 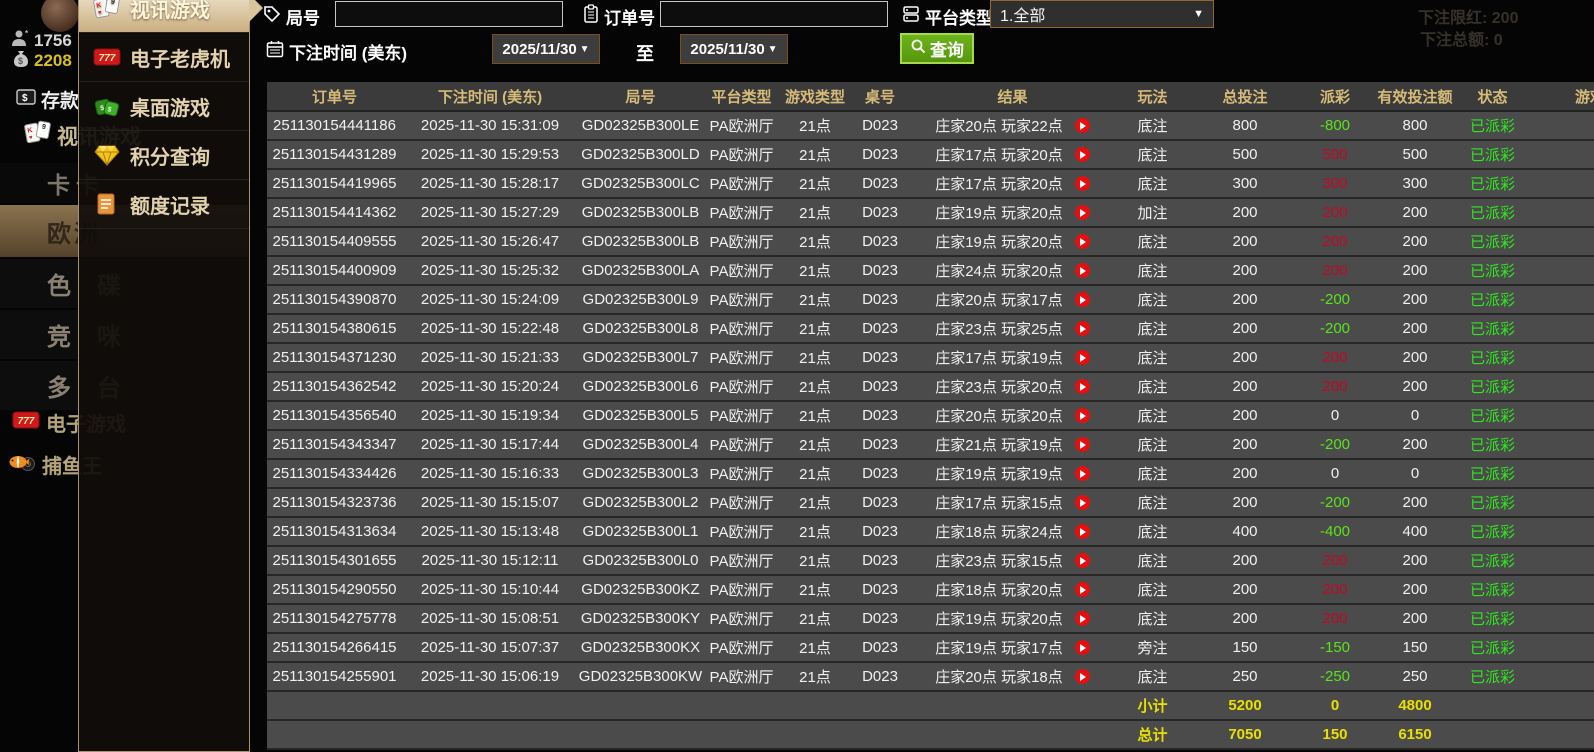 What do you see at coordinates (640, 387) in the screenshot?
I see `round-number-cell: GD02325B300L6` at bounding box center [640, 387].